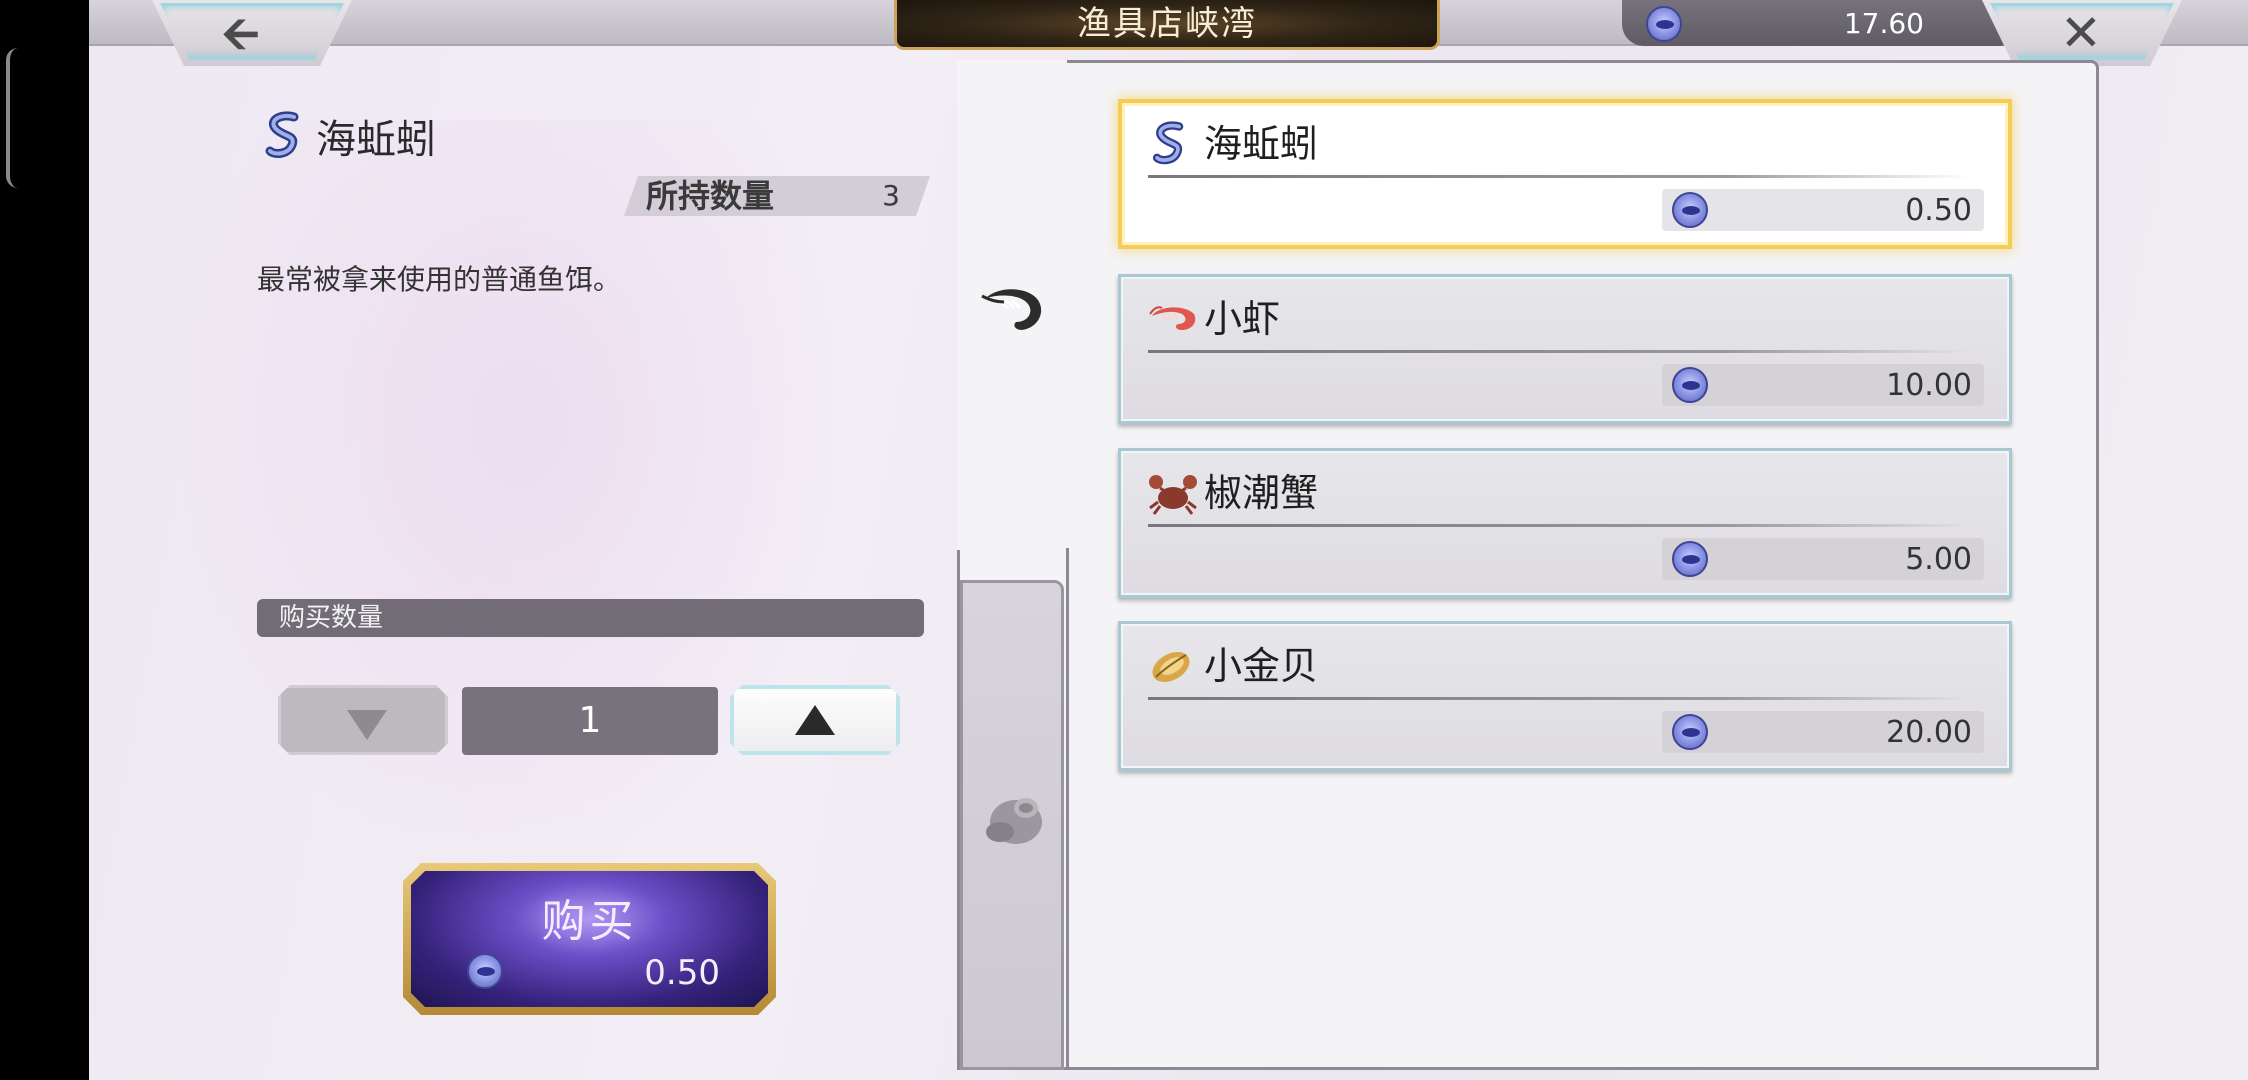  Describe the element at coordinates (710, 196) in the screenshot. I see `held-quantity-label: 所持数量` at that location.